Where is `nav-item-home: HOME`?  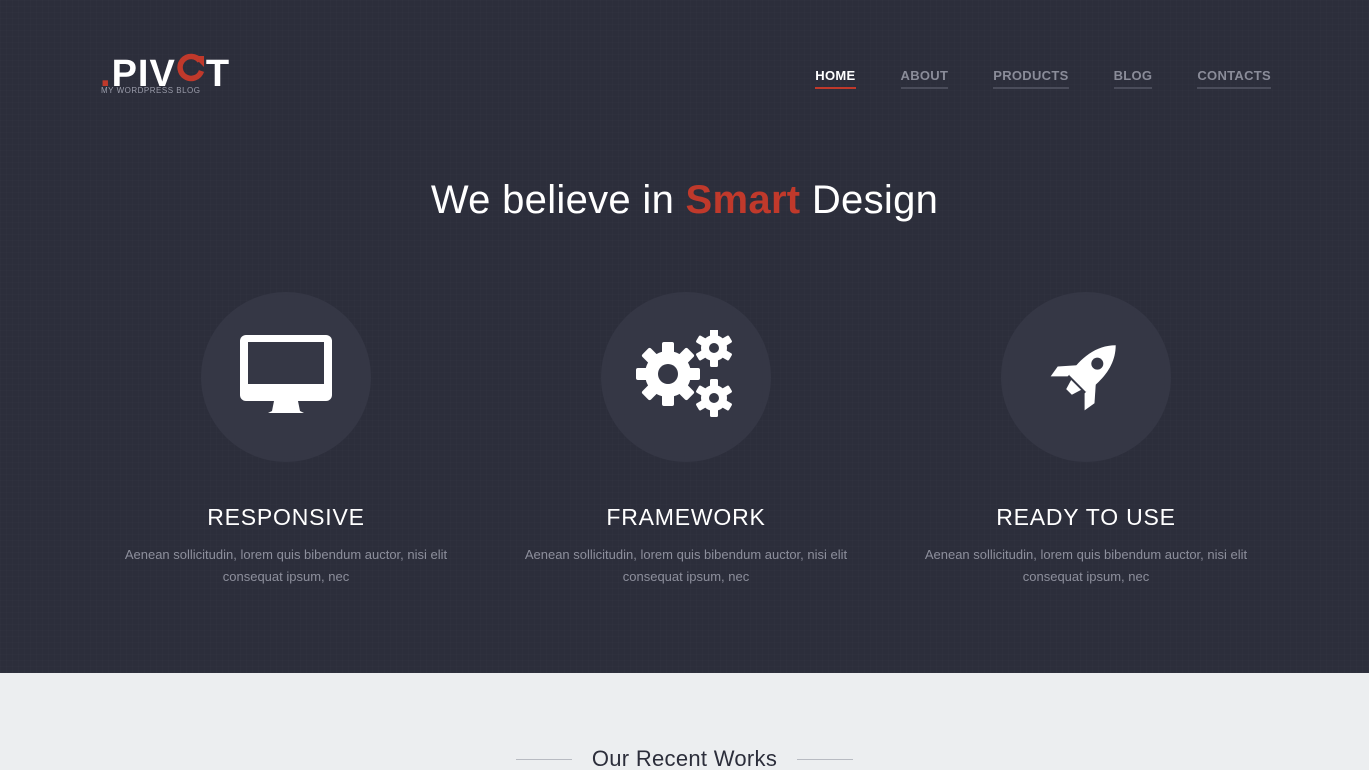
nav-item-home: HOME is located at coordinates (835, 78).